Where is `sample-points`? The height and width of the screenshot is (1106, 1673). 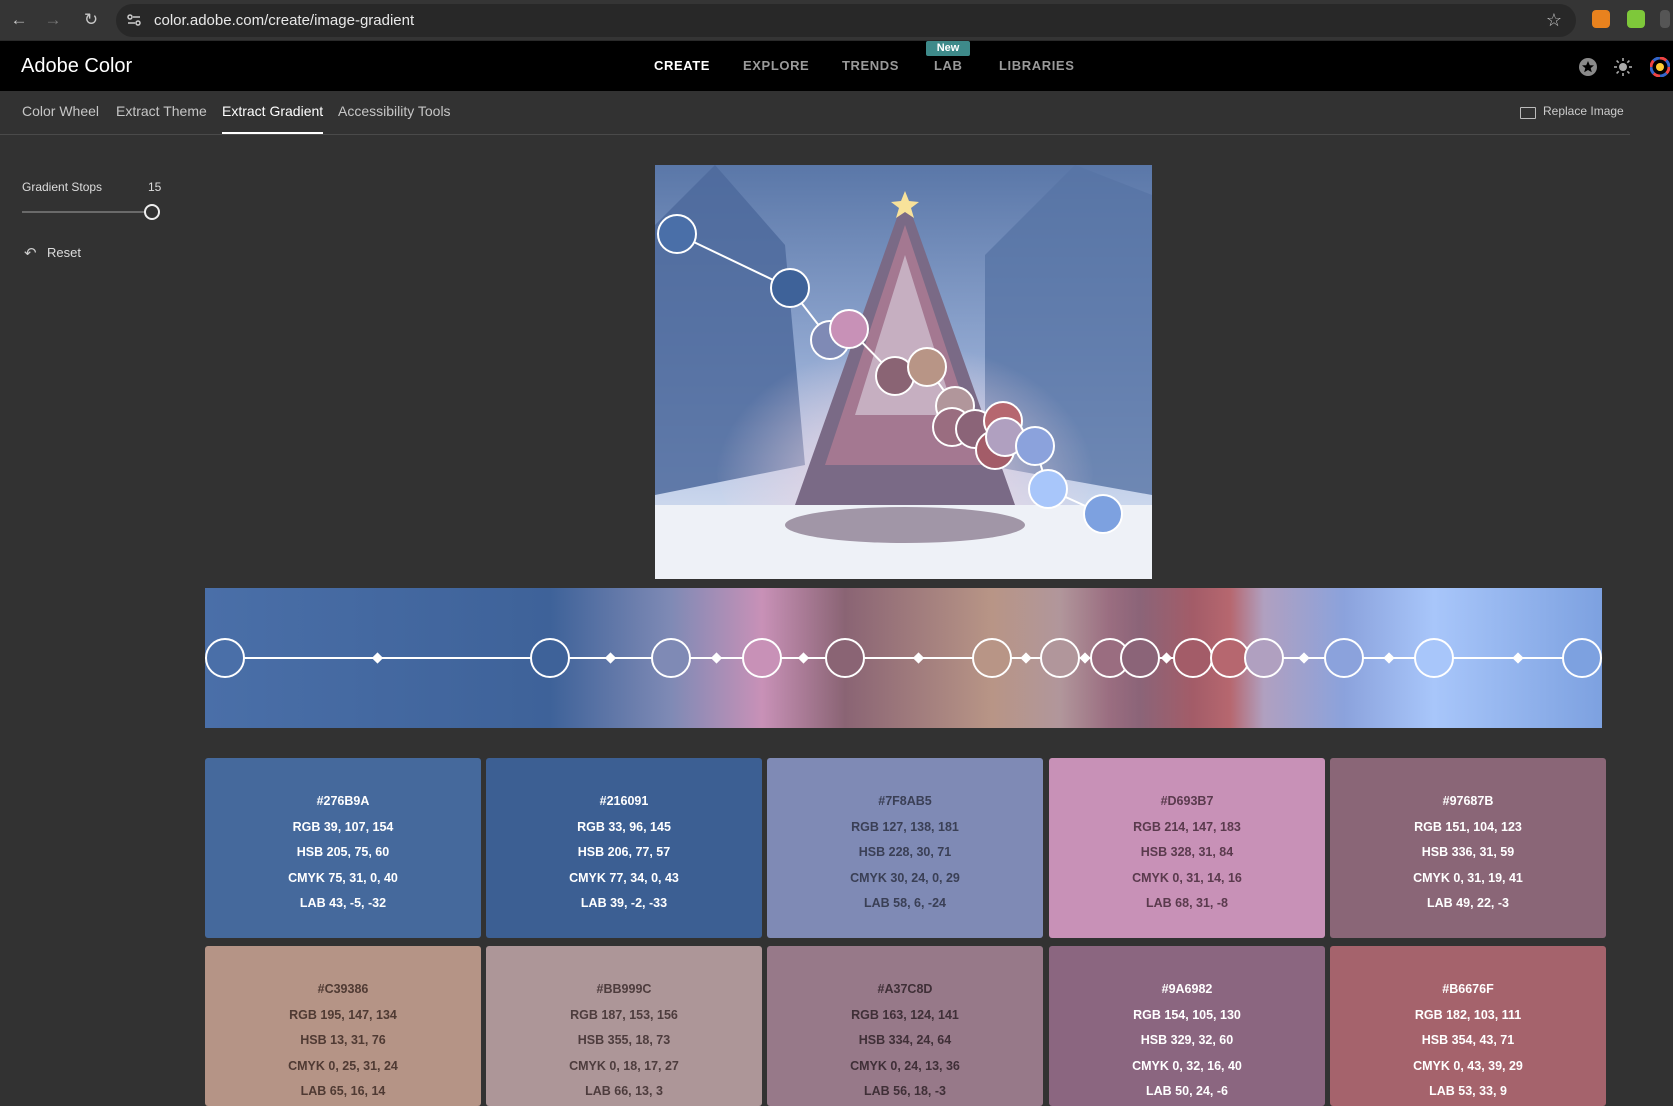
sample-points is located at coordinates (903, 372).